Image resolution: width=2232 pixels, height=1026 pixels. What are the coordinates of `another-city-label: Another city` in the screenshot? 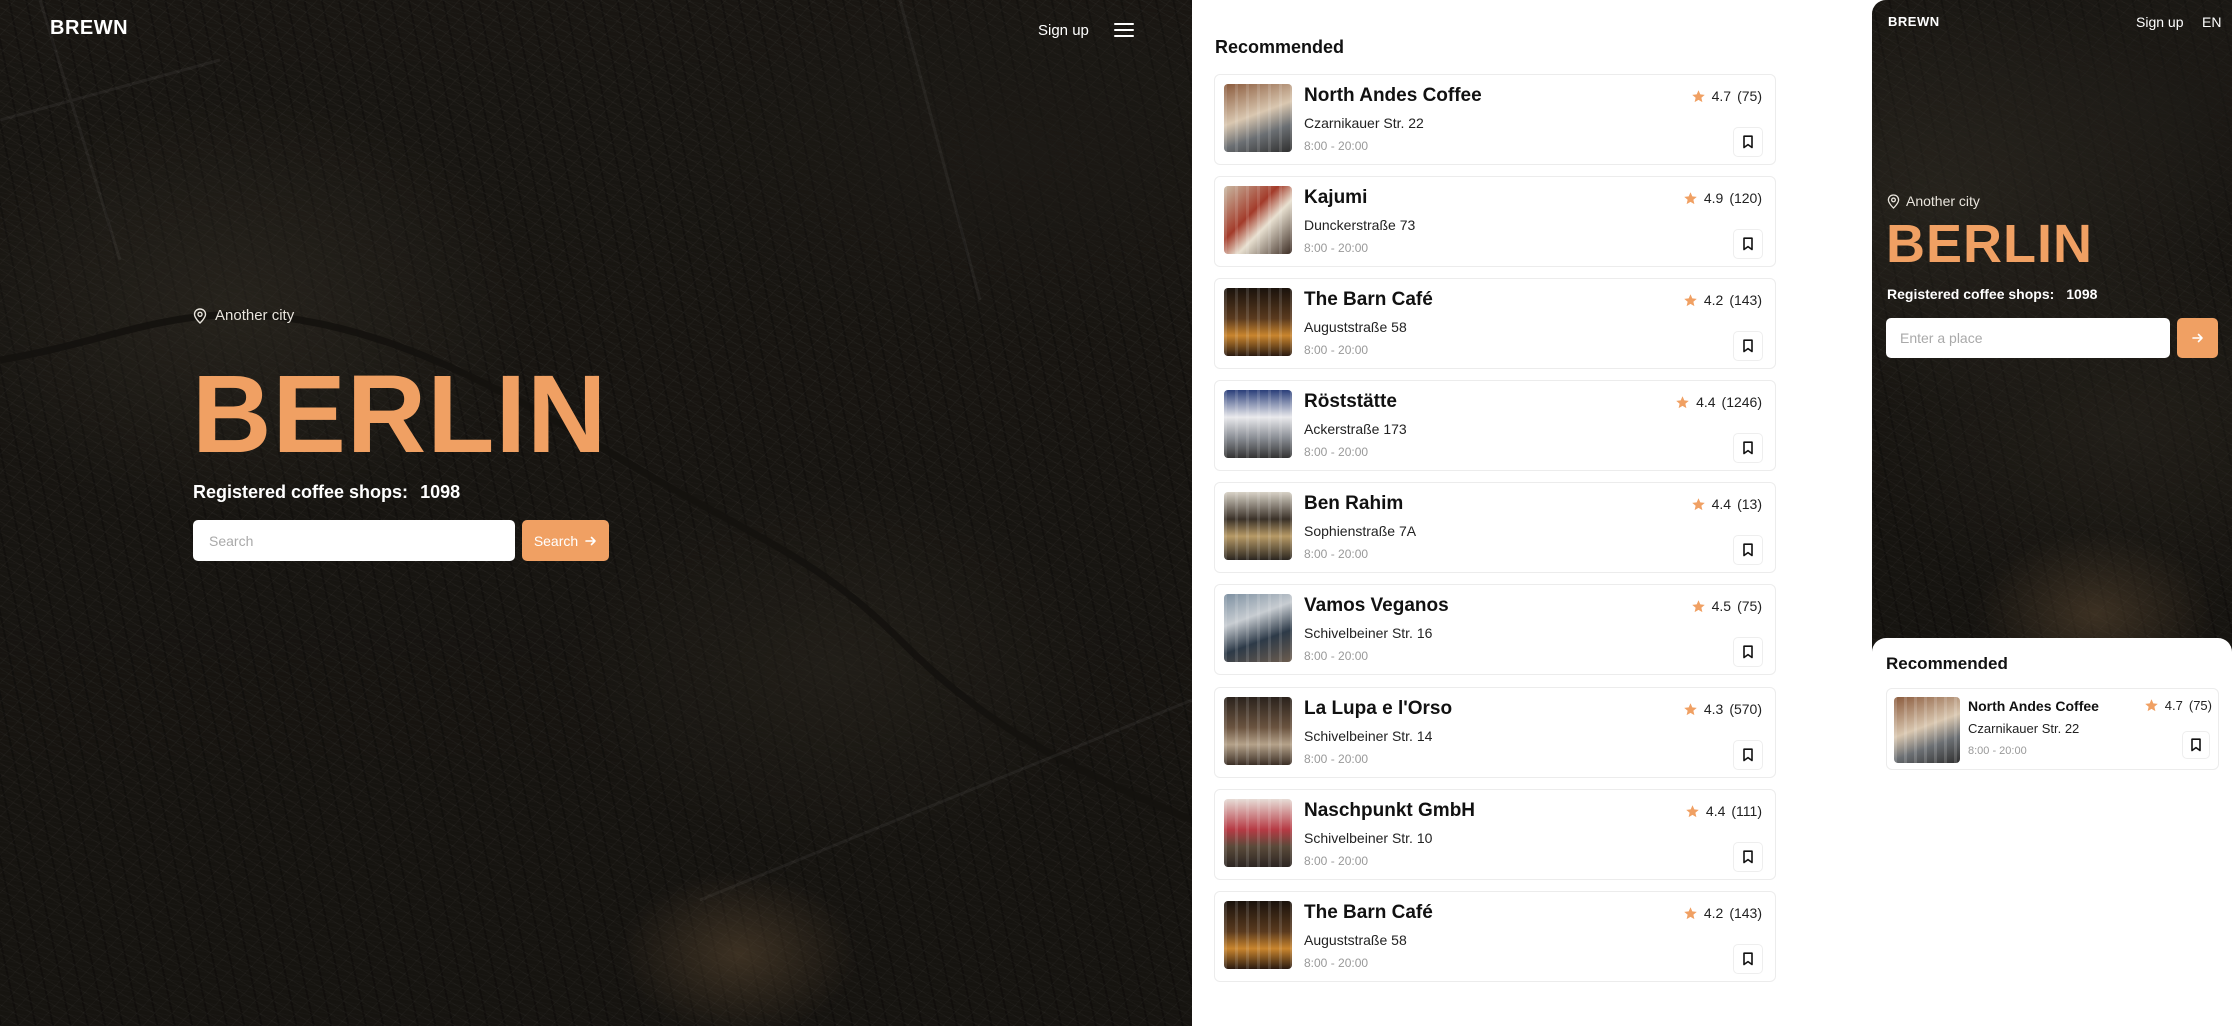 It's located at (255, 315).